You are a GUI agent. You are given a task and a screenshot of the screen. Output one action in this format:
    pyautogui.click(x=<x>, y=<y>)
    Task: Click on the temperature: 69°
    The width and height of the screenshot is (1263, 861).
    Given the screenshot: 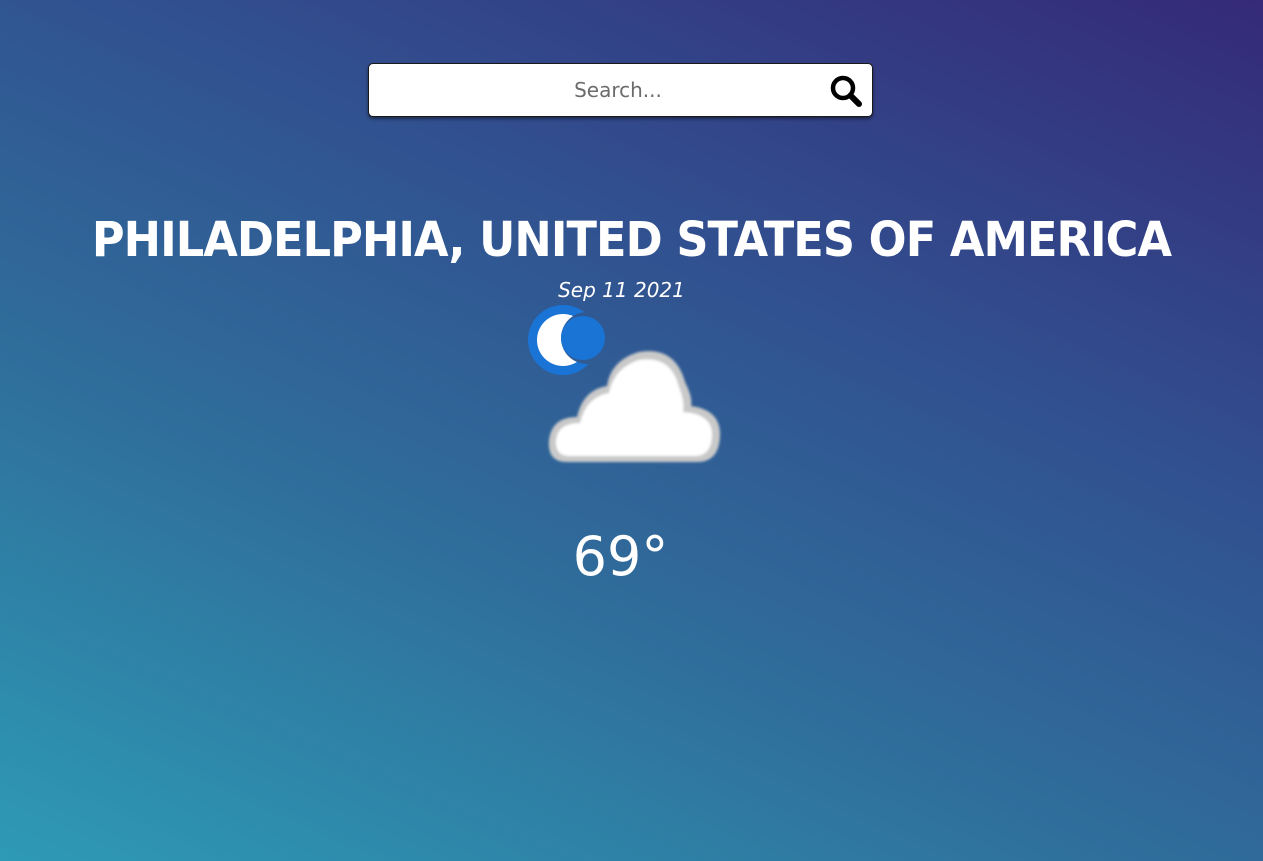 What is the action you would take?
    pyautogui.click(x=620, y=556)
    